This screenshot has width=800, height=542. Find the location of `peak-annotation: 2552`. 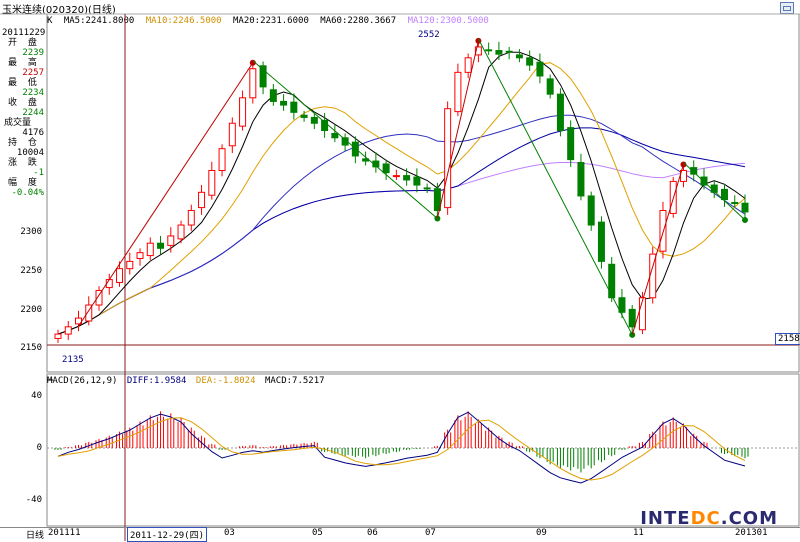

peak-annotation: 2552 is located at coordinates (429, 35).